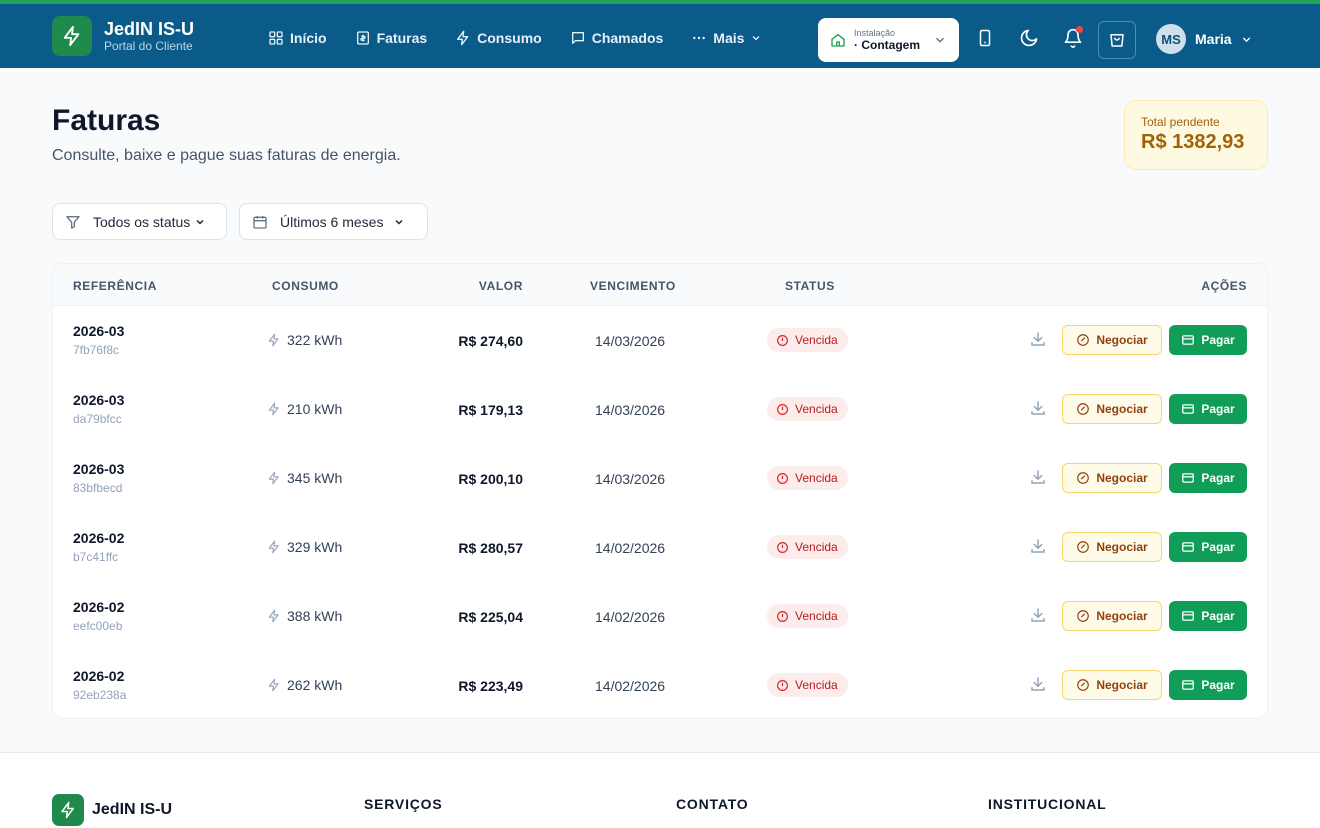  I want to click on nav-mais: Mais, so click(726, 38).